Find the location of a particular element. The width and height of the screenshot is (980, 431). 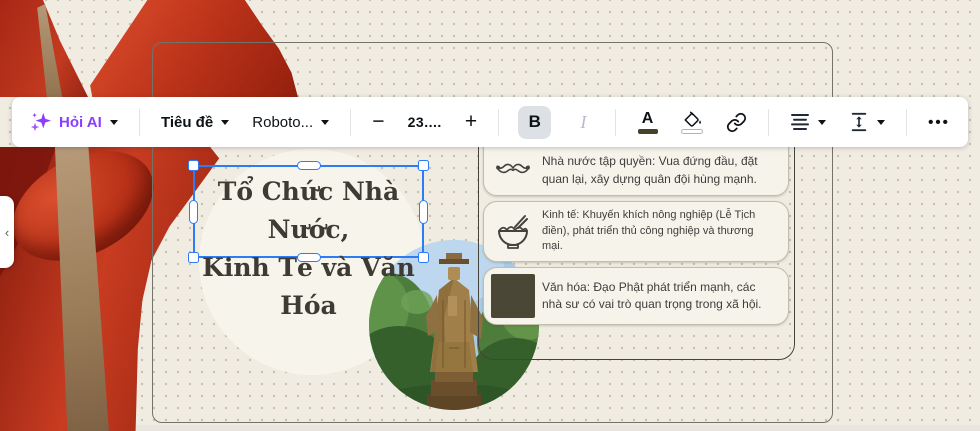

line-spacing-icon is located at coordinates (859, 122).